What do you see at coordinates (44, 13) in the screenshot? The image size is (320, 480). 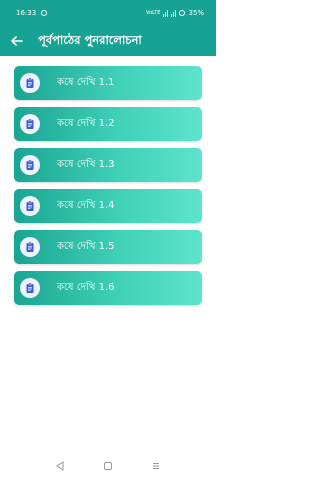 I see `notification-icon` at bounding box center [44, 13].